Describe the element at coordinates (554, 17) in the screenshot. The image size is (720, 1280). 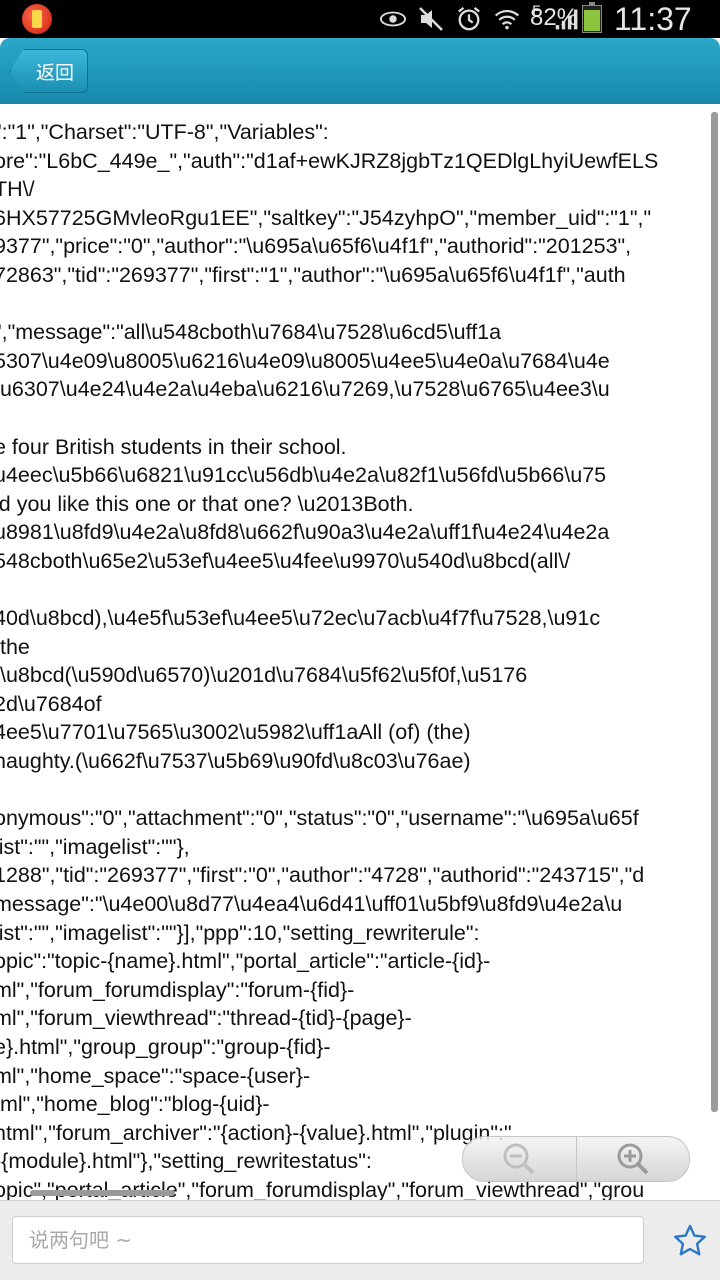
I see `battery-percent: 82%` at that location.